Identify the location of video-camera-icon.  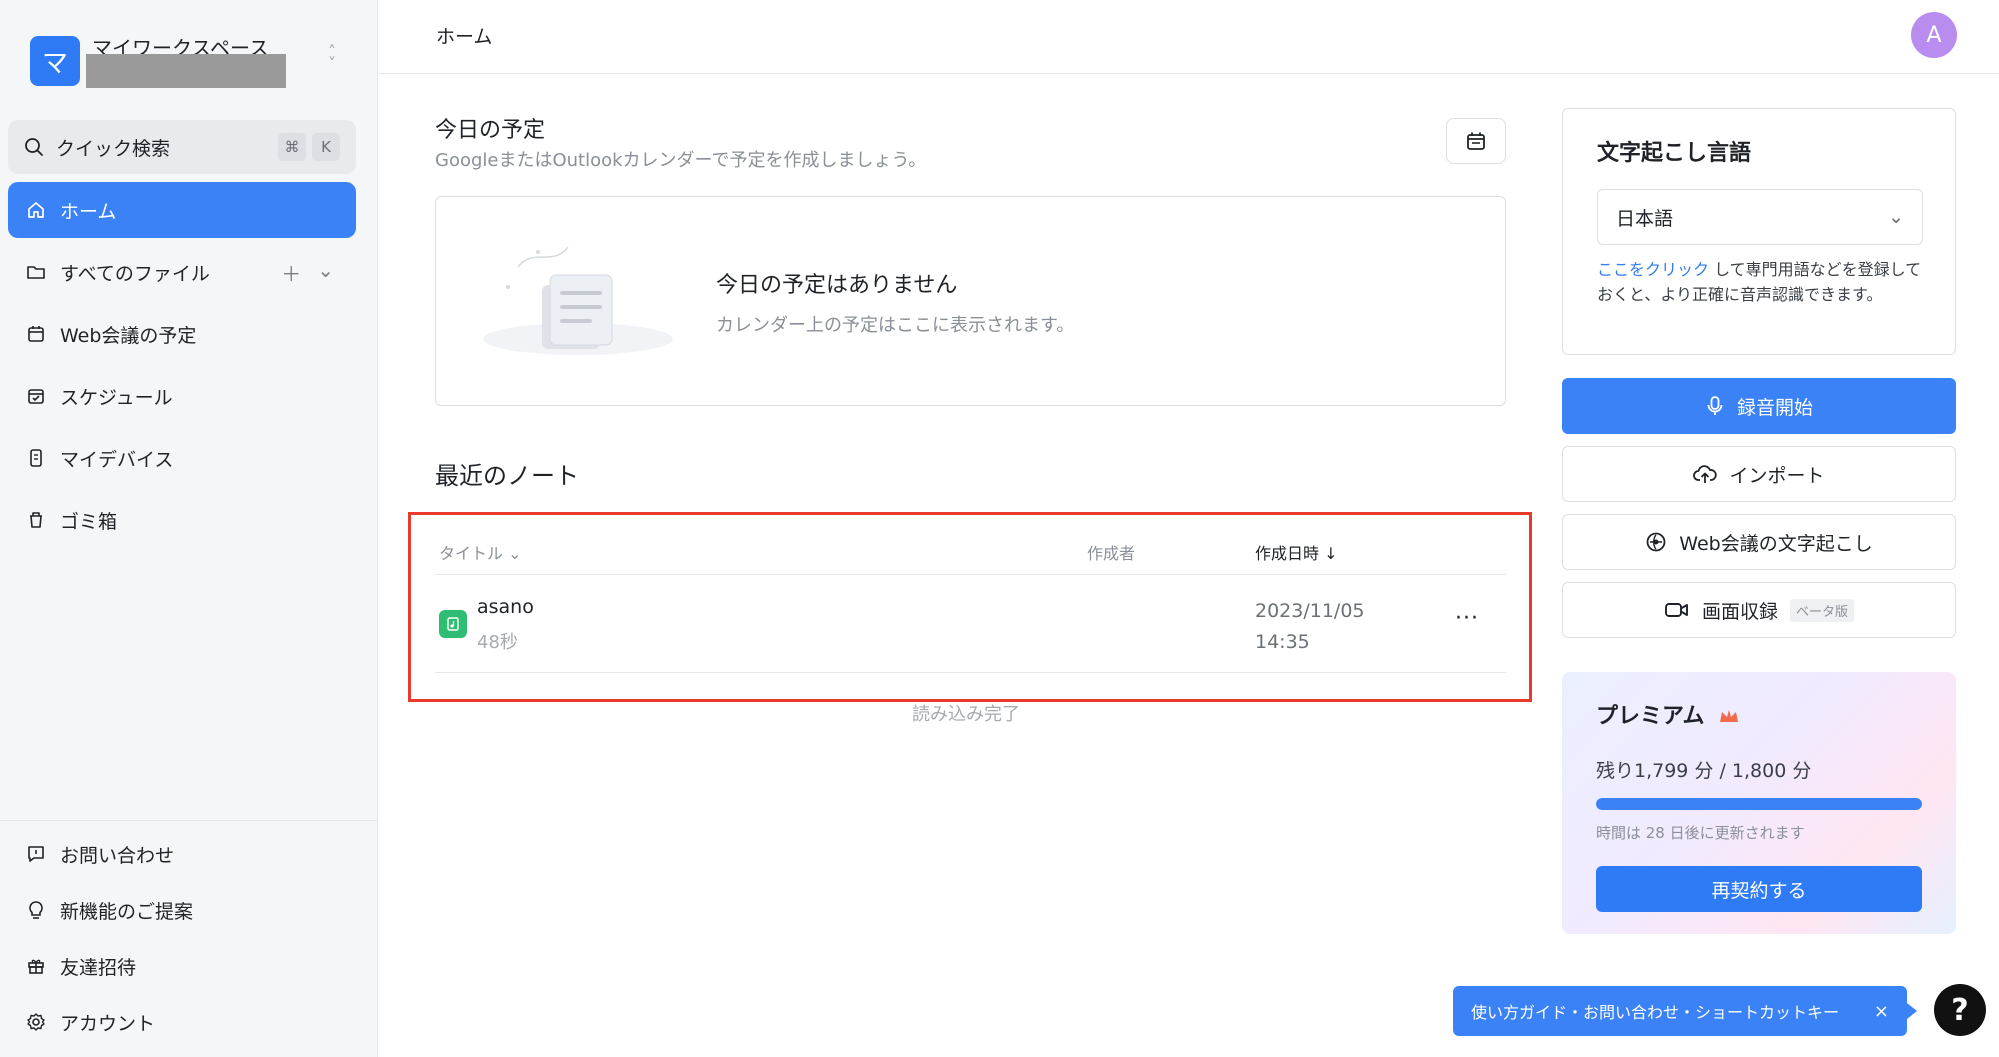
(1676, 610).